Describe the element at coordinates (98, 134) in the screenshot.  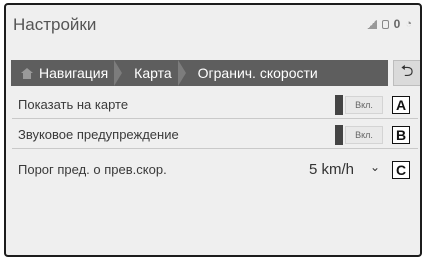
I see `row-label: Звуковое предупреждение` at that location.